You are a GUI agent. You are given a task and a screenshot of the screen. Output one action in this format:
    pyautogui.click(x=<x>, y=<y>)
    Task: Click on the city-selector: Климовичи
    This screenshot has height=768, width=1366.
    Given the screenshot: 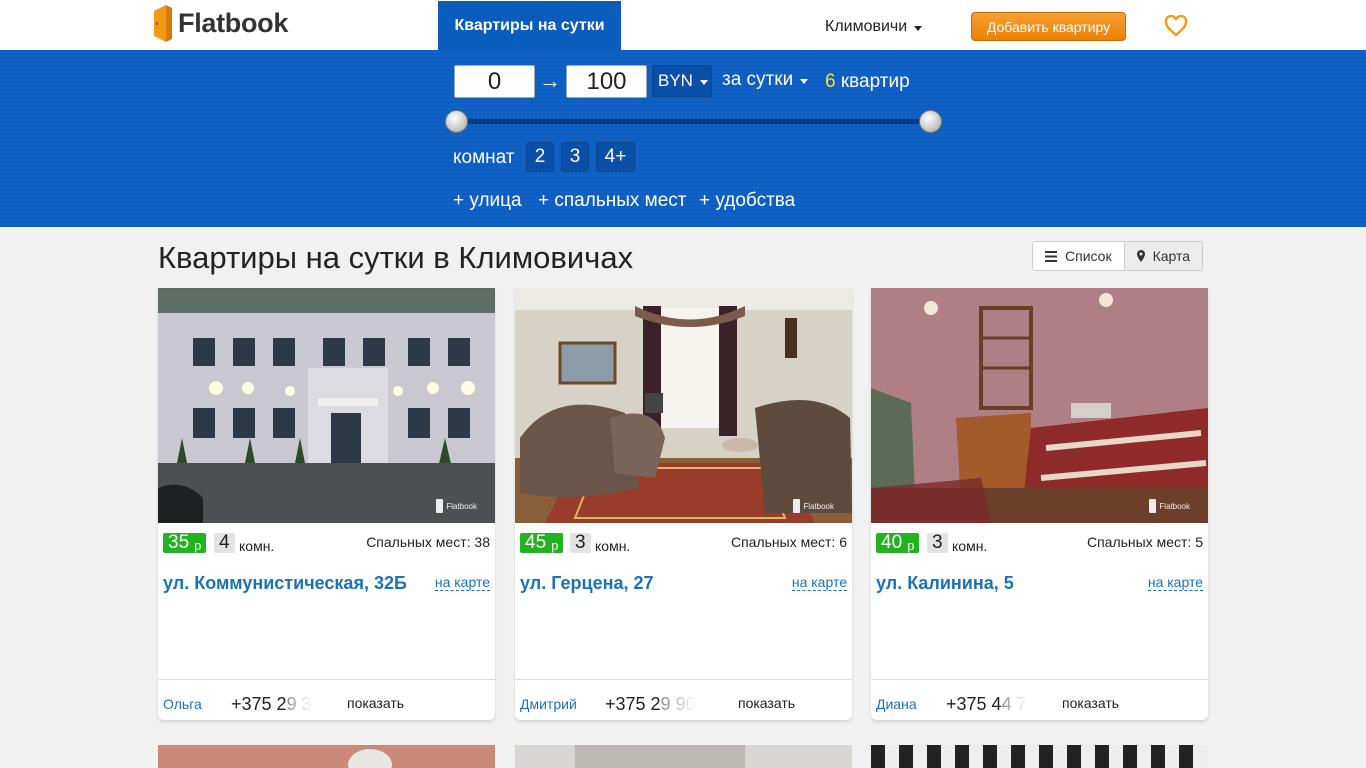 What is the action you would take?
    pyautogui.click(x=874, y=27)
    